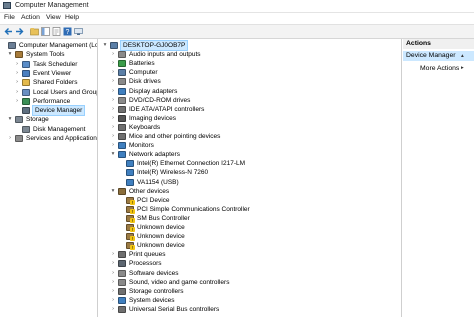 Image resolution: width=474 pixels, height=317 pixels. I want to click on more-actions-link: More Actions, so click(439, 68).